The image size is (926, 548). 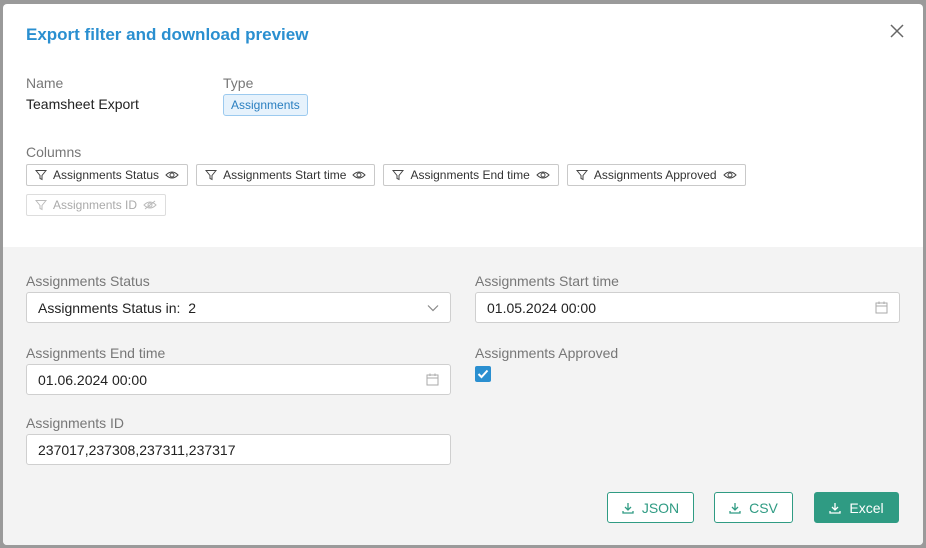 I want to click on close-icon, so click(x=897, y=32).